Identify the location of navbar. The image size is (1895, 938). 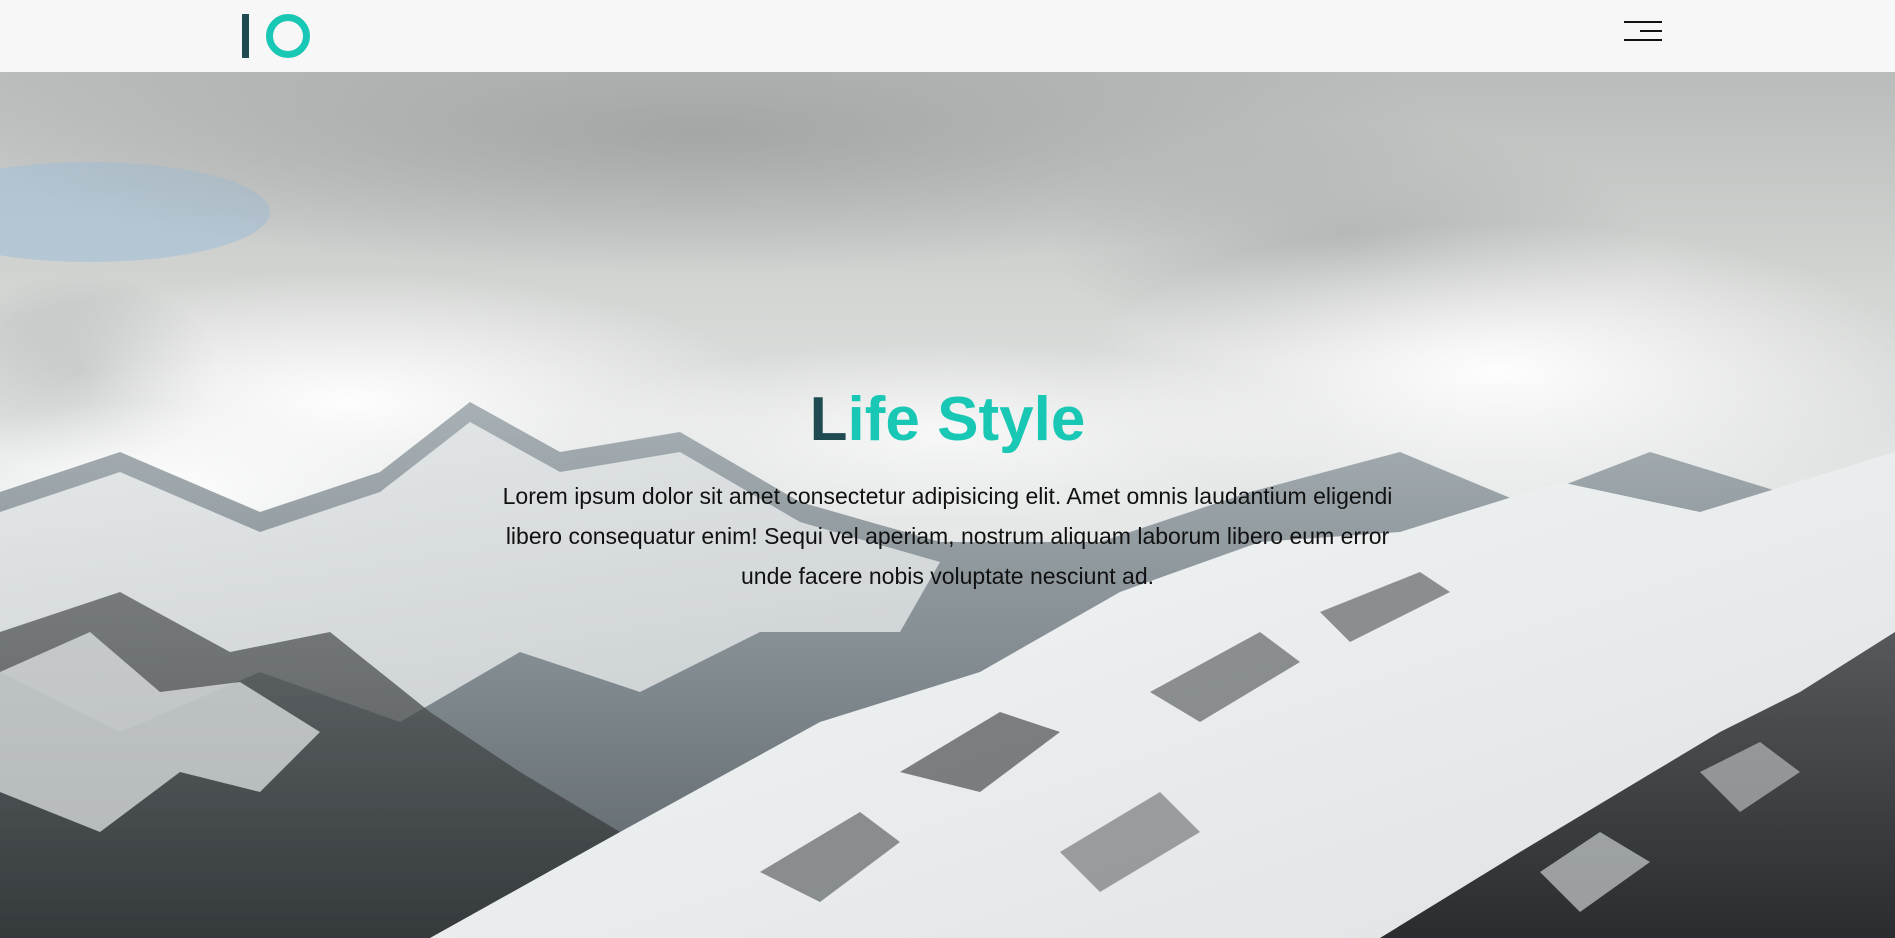
(947, 36).